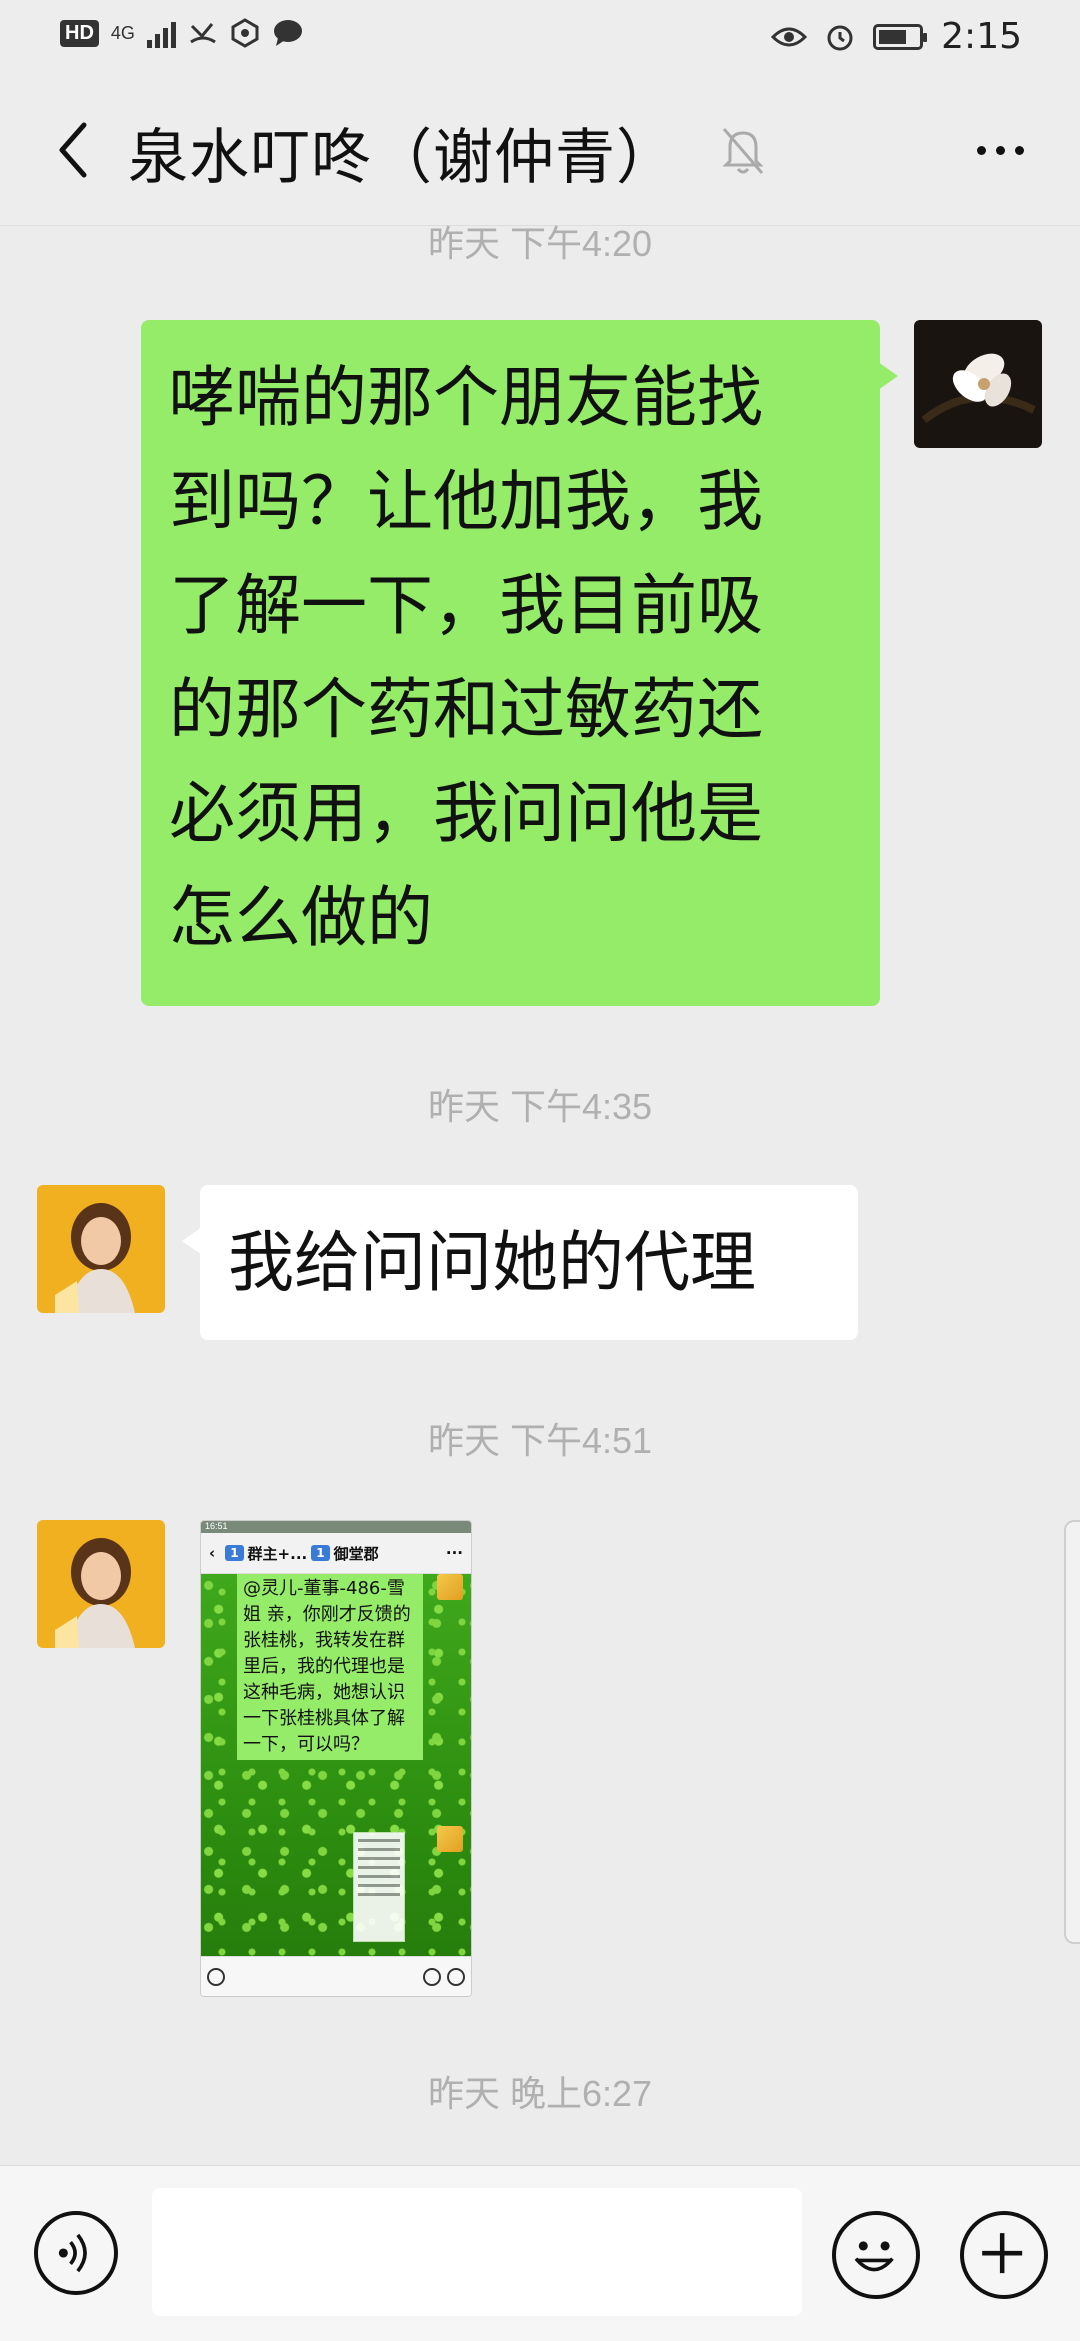  I want to click on my-avatar, so click(978, 384).